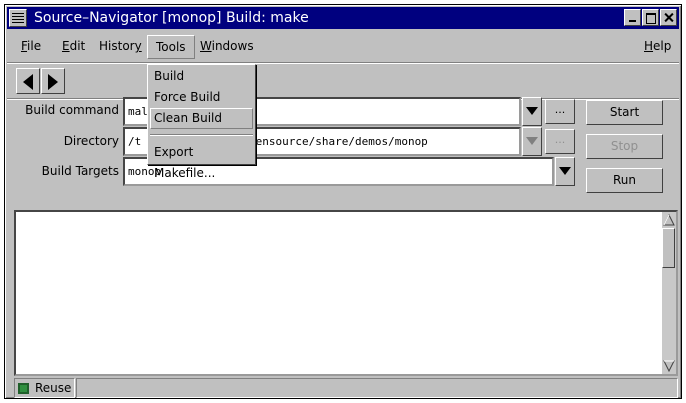 The image size is (686, 403). I want to click on menu-windows: Windows, so click(227, 47).